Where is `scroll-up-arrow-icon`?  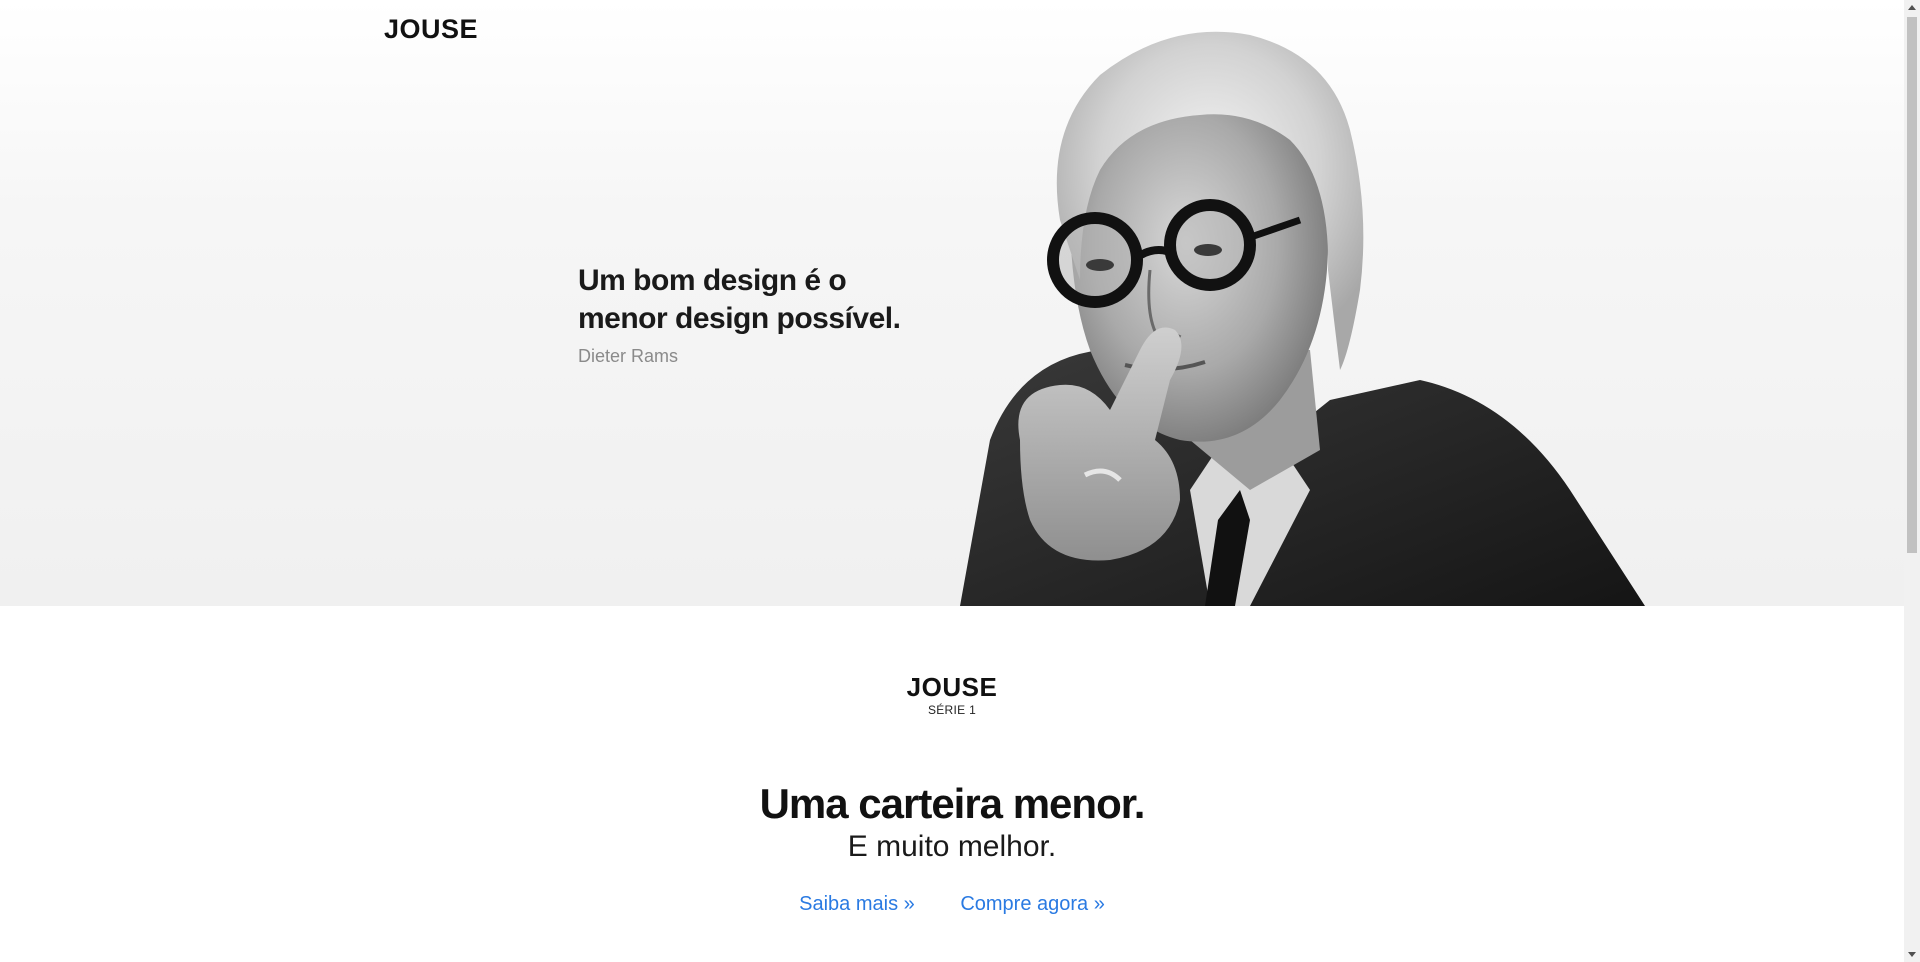 scroll-up-arrow-icon is located at coordinates (1912, 7).